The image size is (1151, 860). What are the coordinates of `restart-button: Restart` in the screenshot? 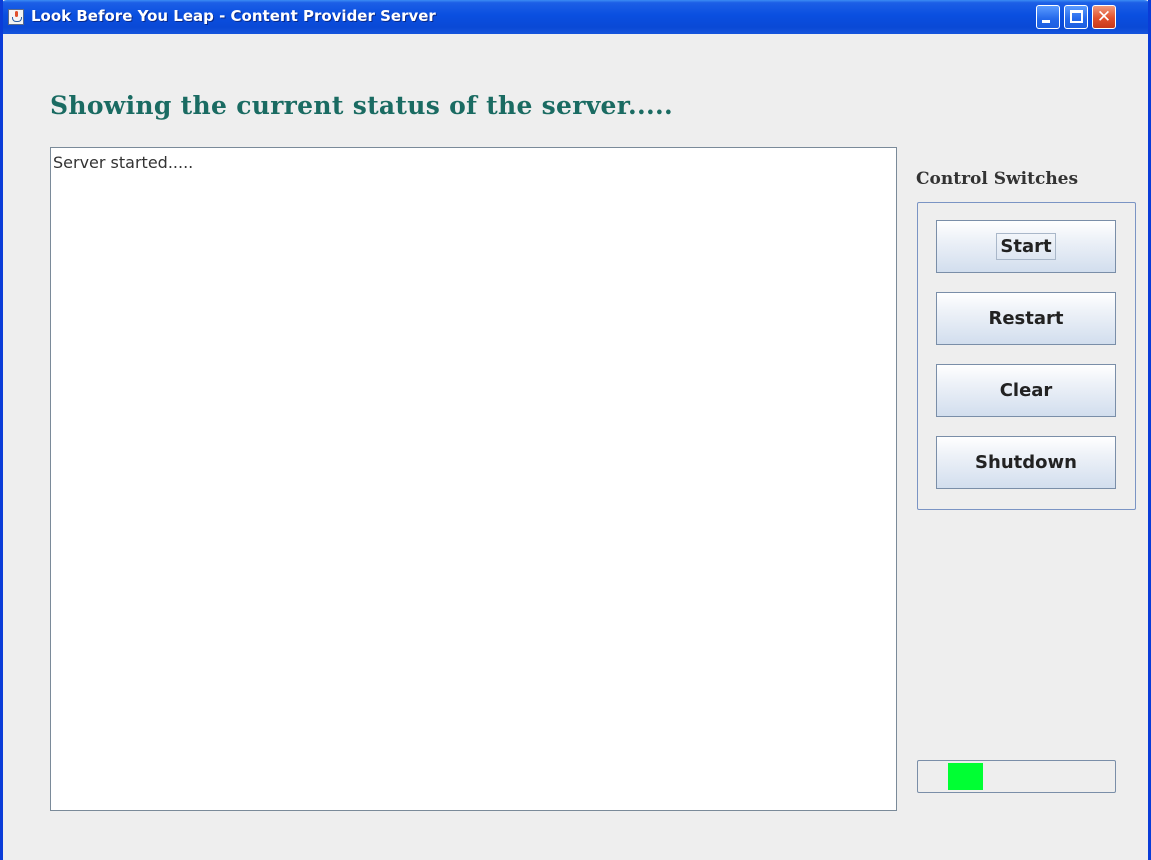 It's located at (1026, 318).